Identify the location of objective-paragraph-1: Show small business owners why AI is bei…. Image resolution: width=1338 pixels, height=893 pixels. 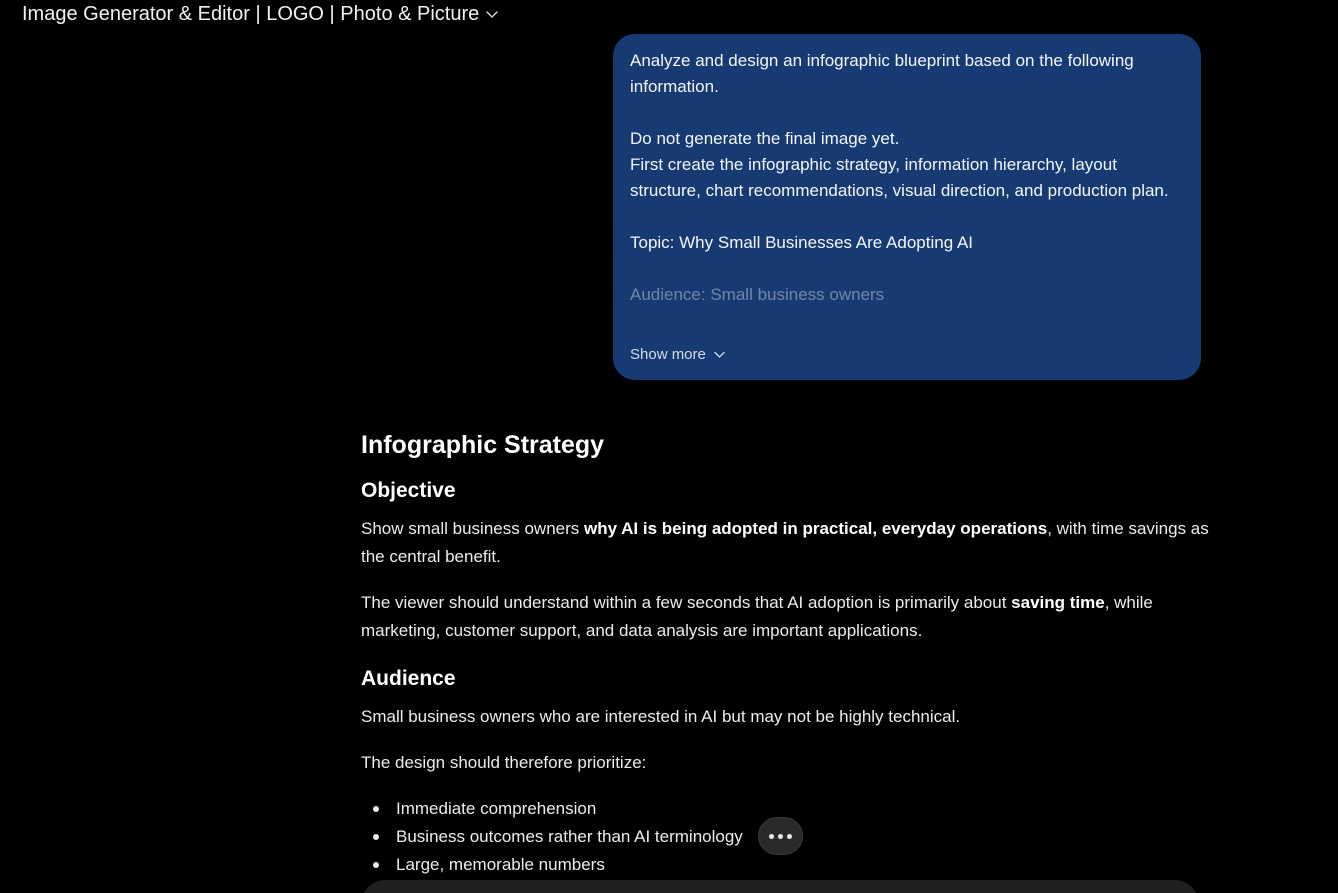
(786, 543).